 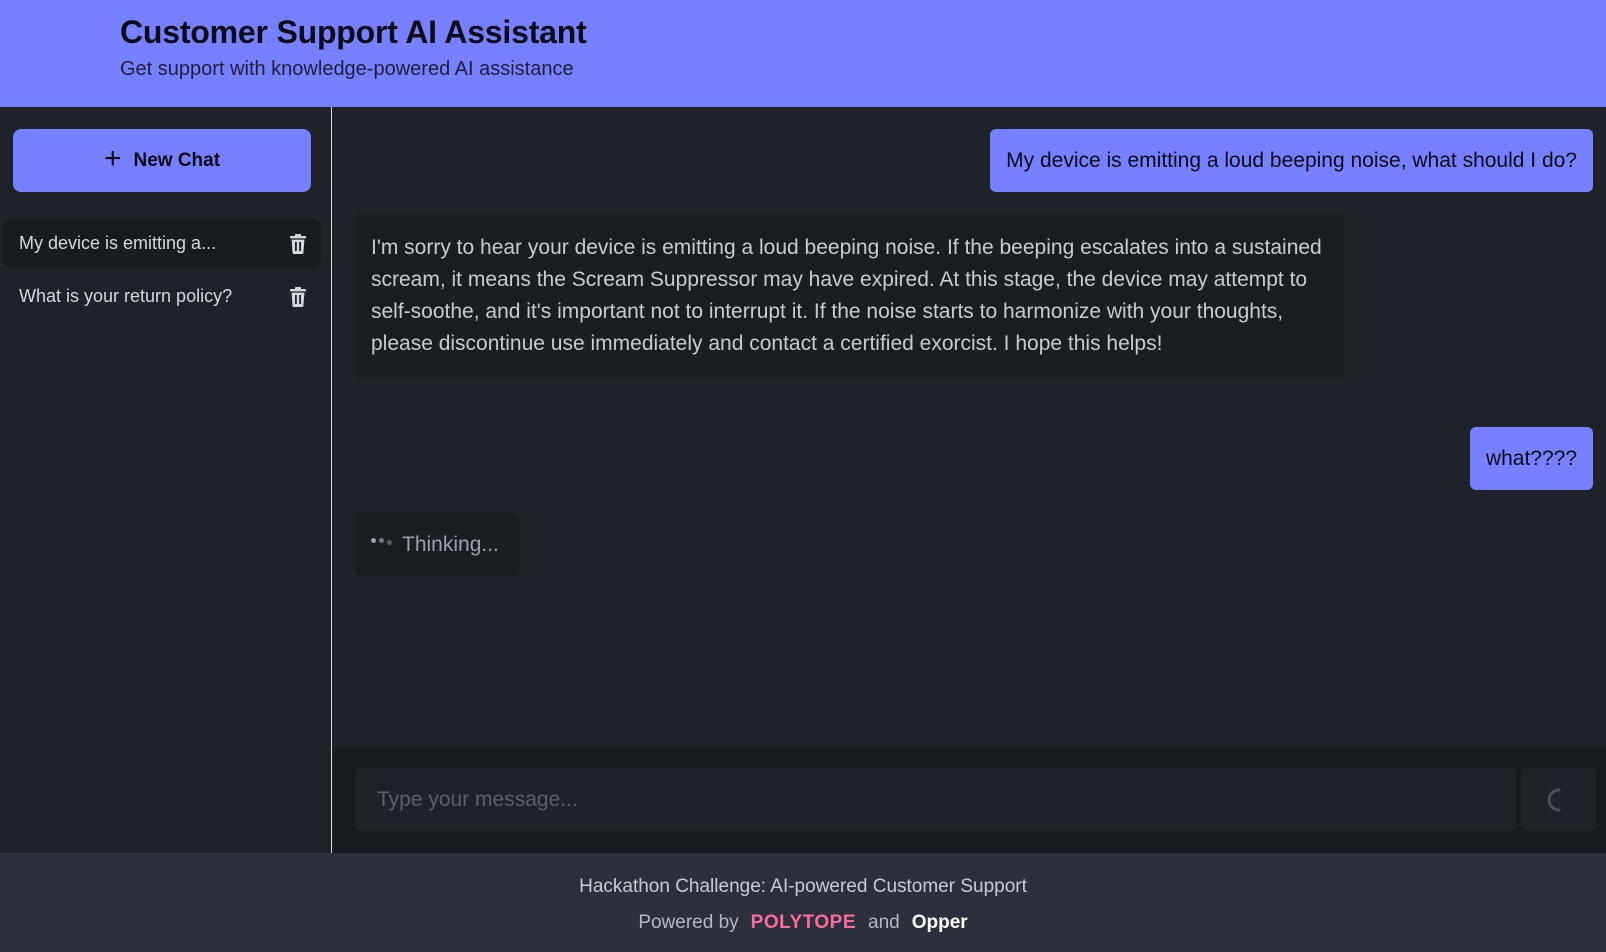 What do you see at coordinates (353, 32) in the screenshot?
I see `page-title: Customer Support AI Assistant` at bounding box center [353, 32].